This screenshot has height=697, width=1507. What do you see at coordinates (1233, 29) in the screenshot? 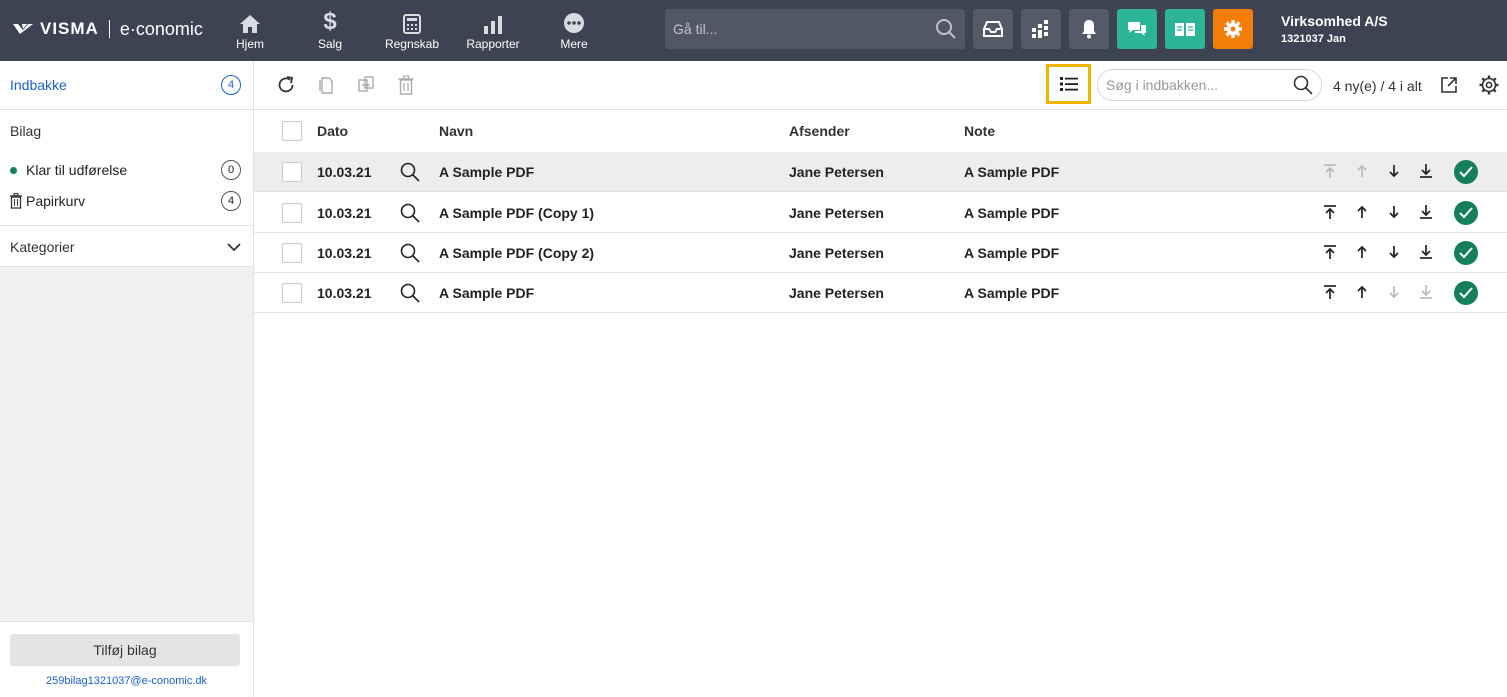
I see `settings-button` at bounding box center [1233, 29].